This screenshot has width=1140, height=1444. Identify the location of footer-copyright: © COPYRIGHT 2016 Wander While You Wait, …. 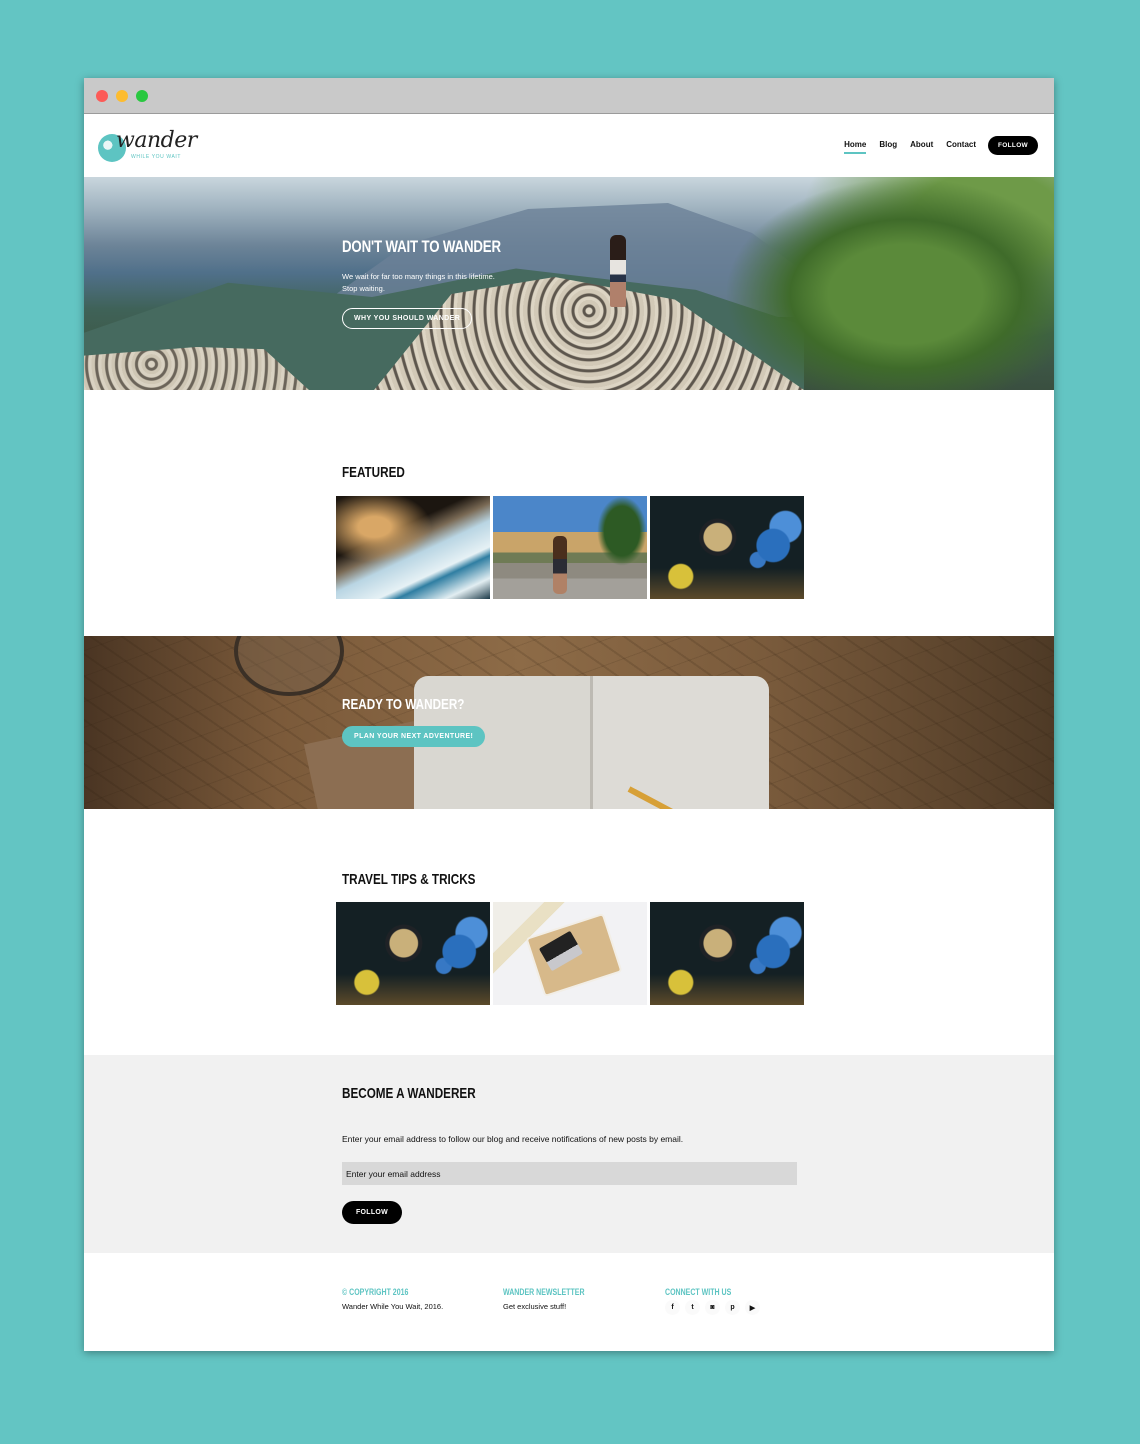
(392, 1299).